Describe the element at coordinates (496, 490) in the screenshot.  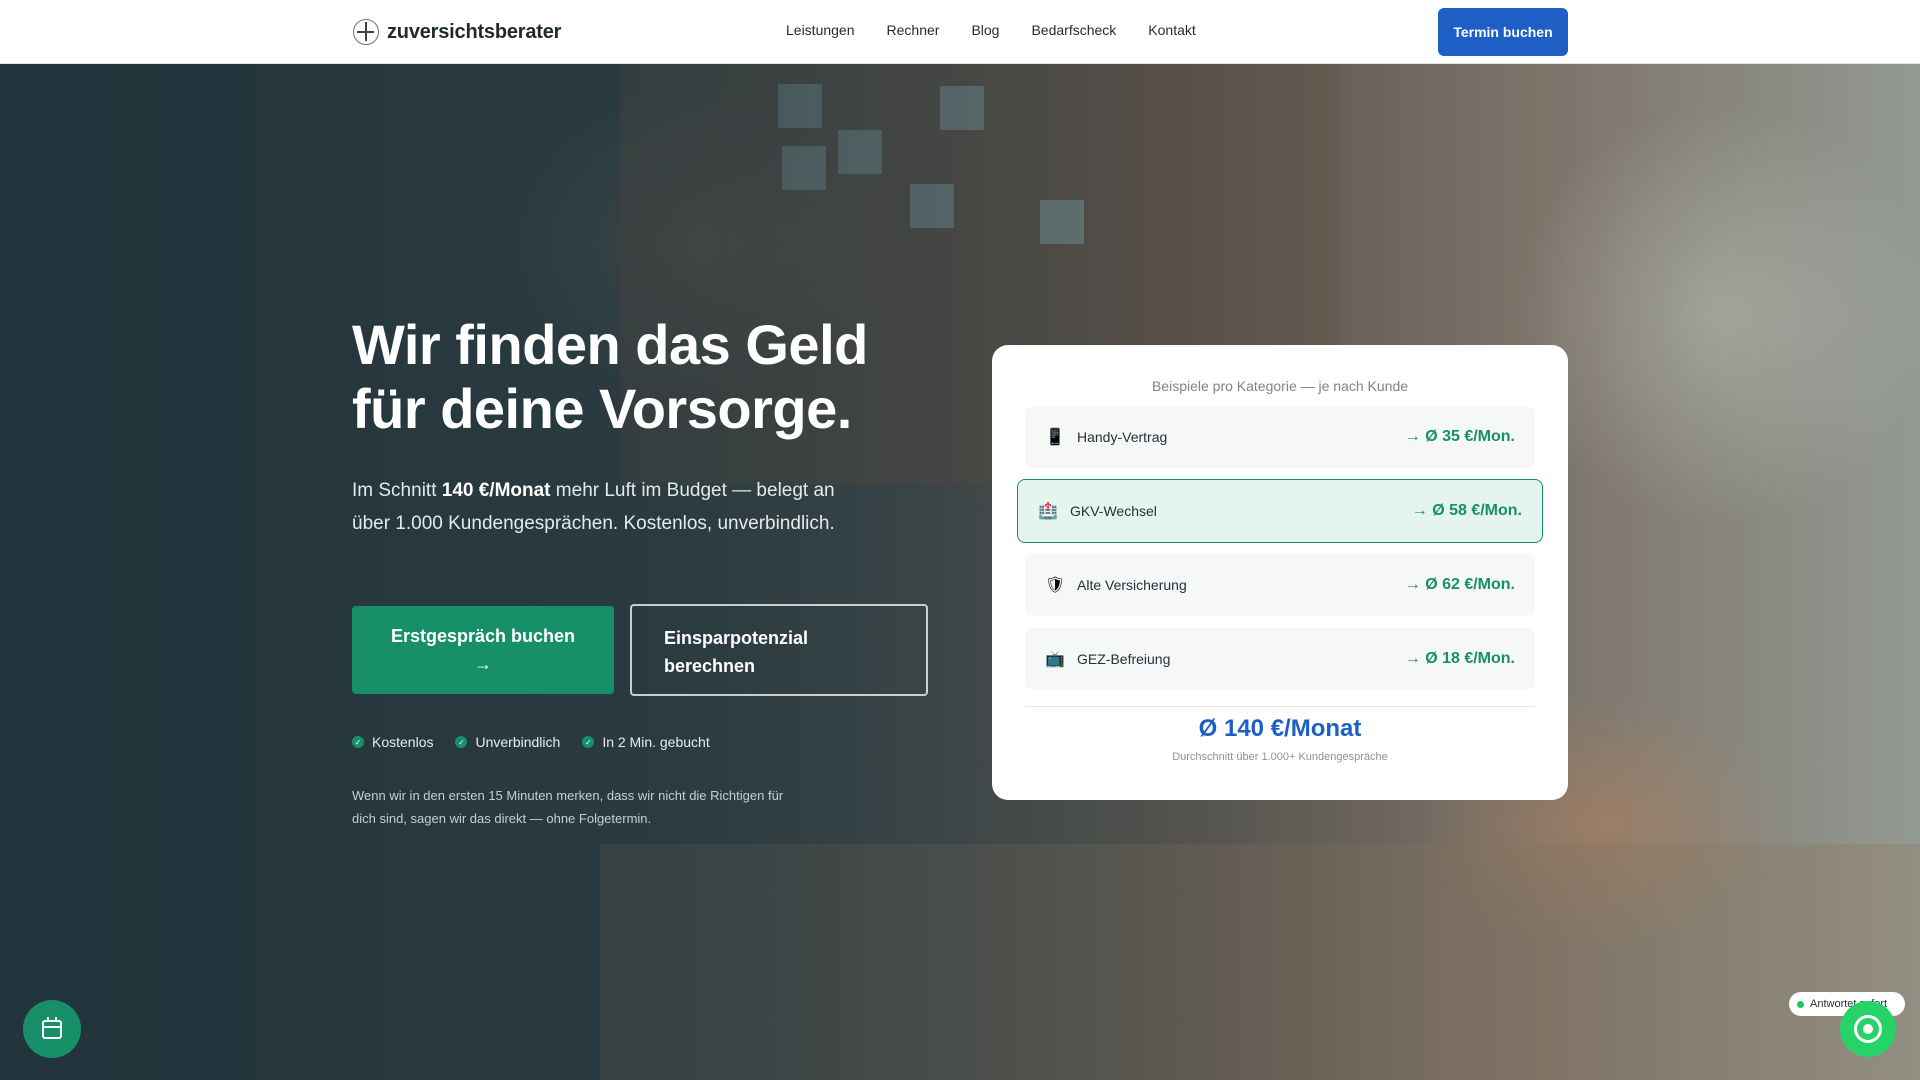
I see `subtitle-highlight: 140 €/Monat` at that location.